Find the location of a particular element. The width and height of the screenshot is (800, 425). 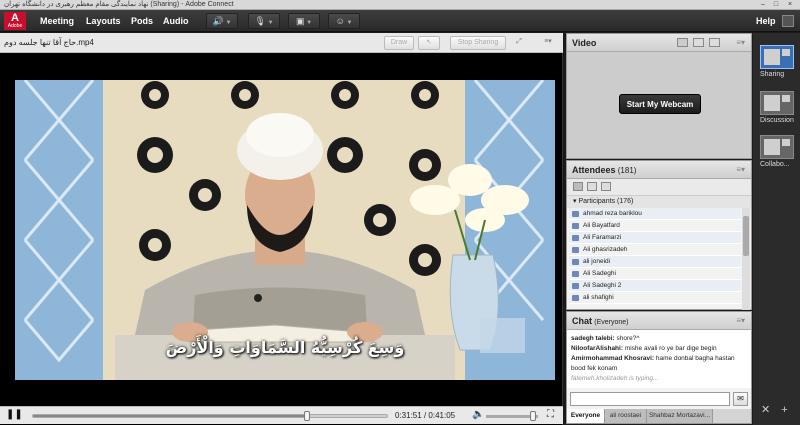

volume-slider is located at coordinates (512, 416).